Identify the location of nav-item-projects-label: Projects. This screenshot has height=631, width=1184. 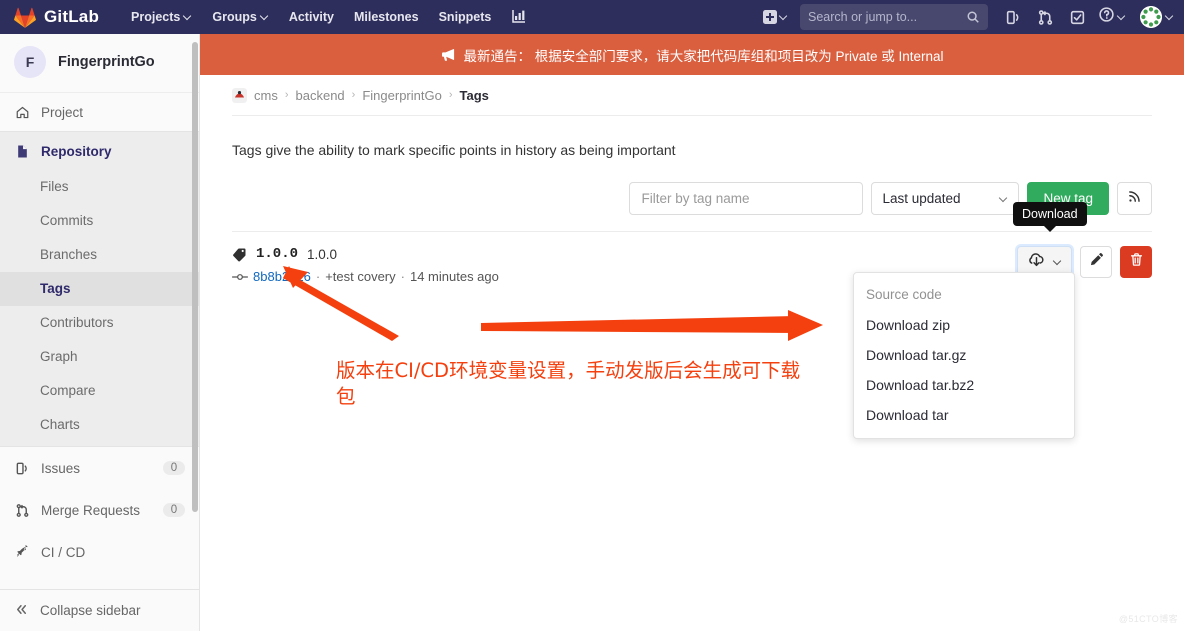
(156, 17).